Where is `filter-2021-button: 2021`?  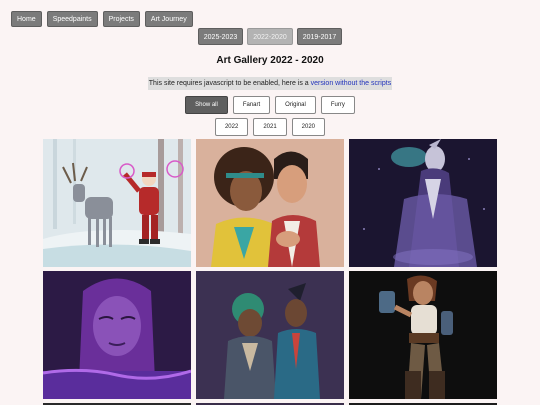 filter-2021-button: 2021 is located at coordinates (270, 127).